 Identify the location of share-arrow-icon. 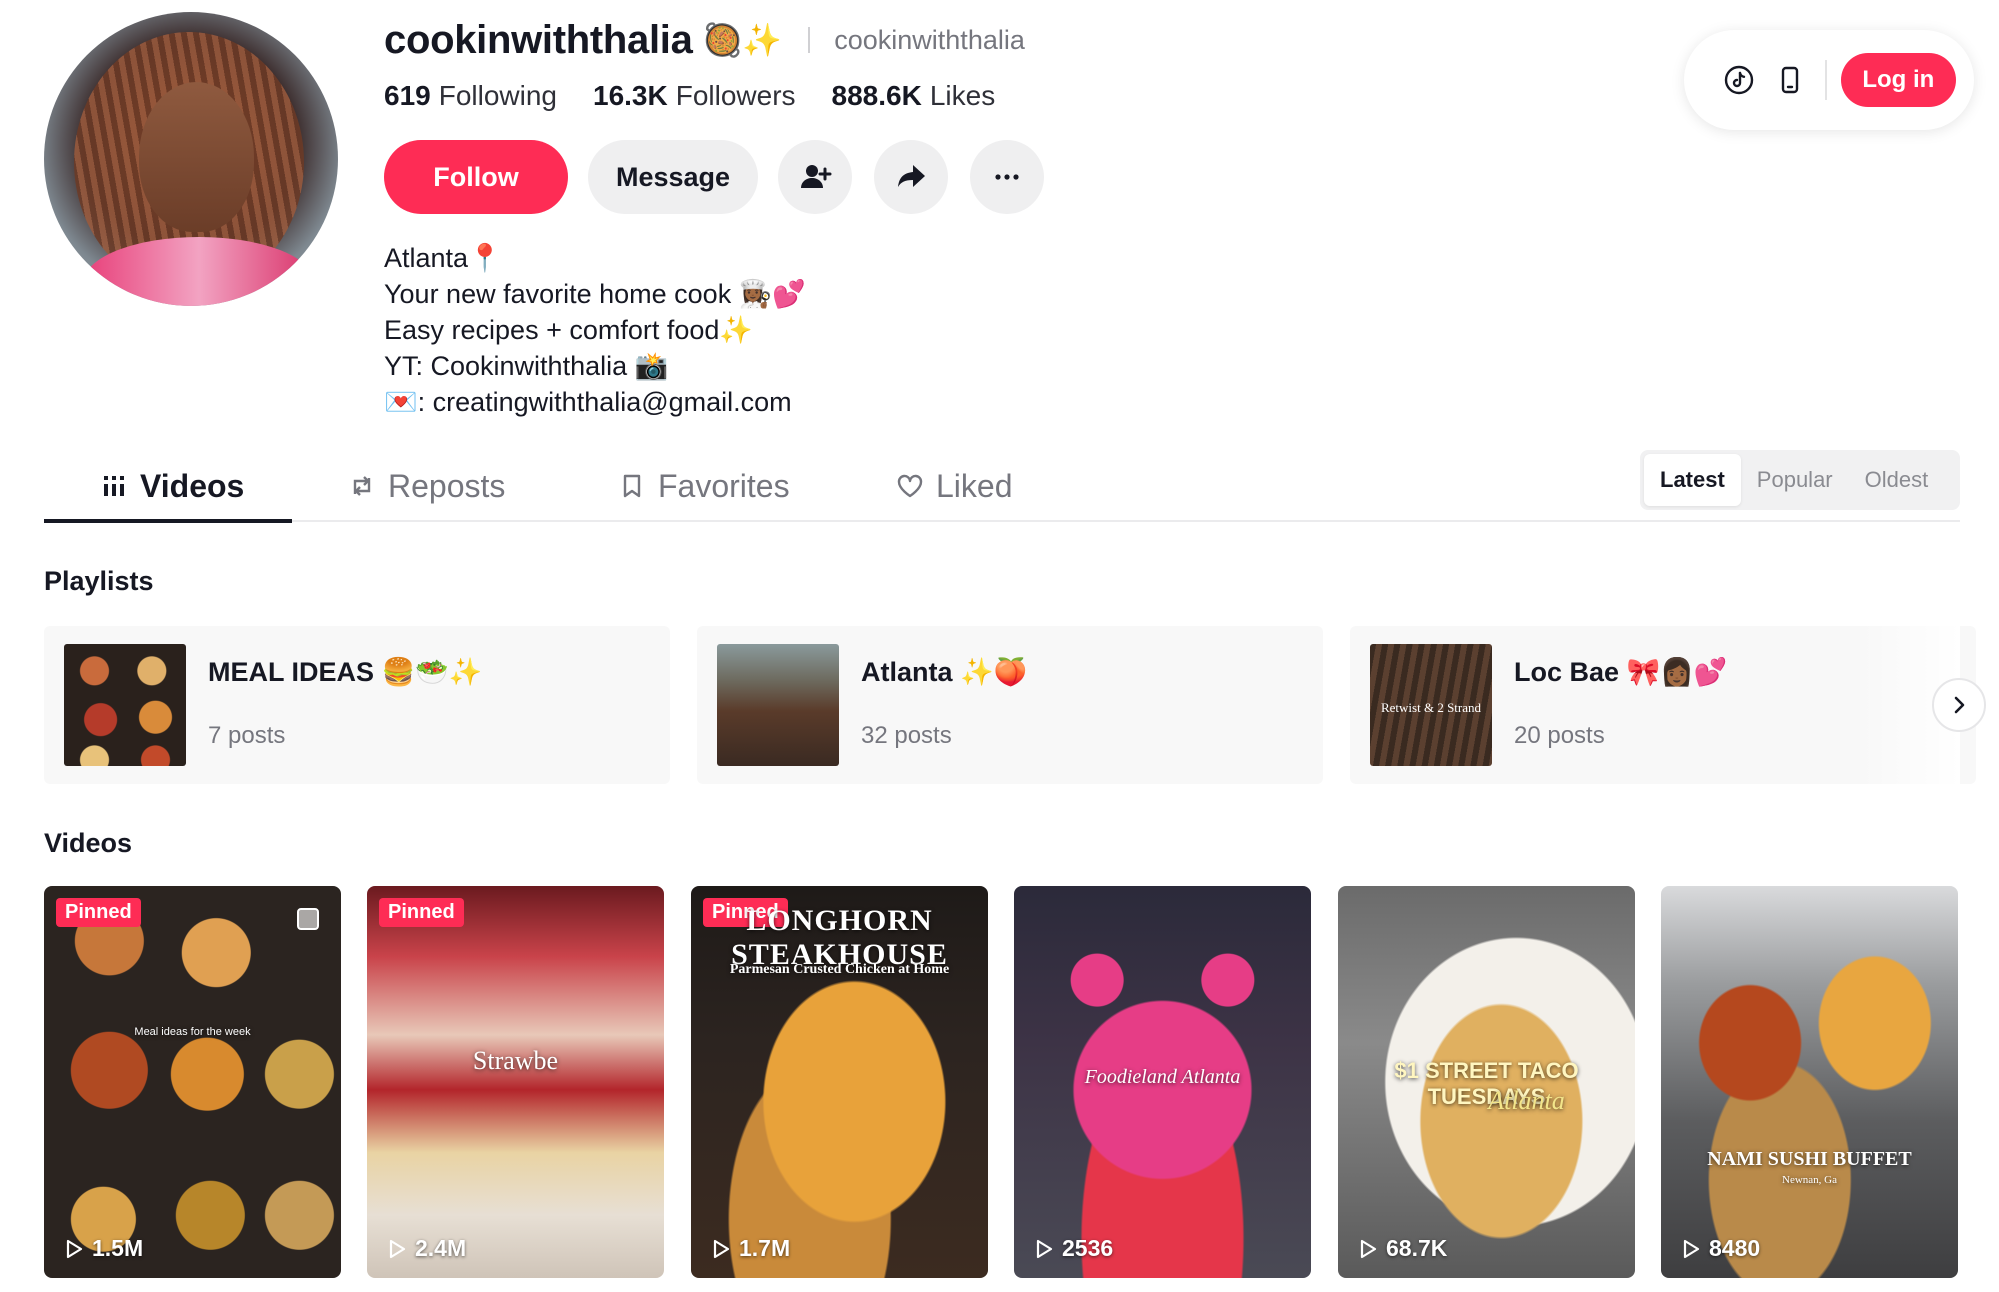
(911, 176).